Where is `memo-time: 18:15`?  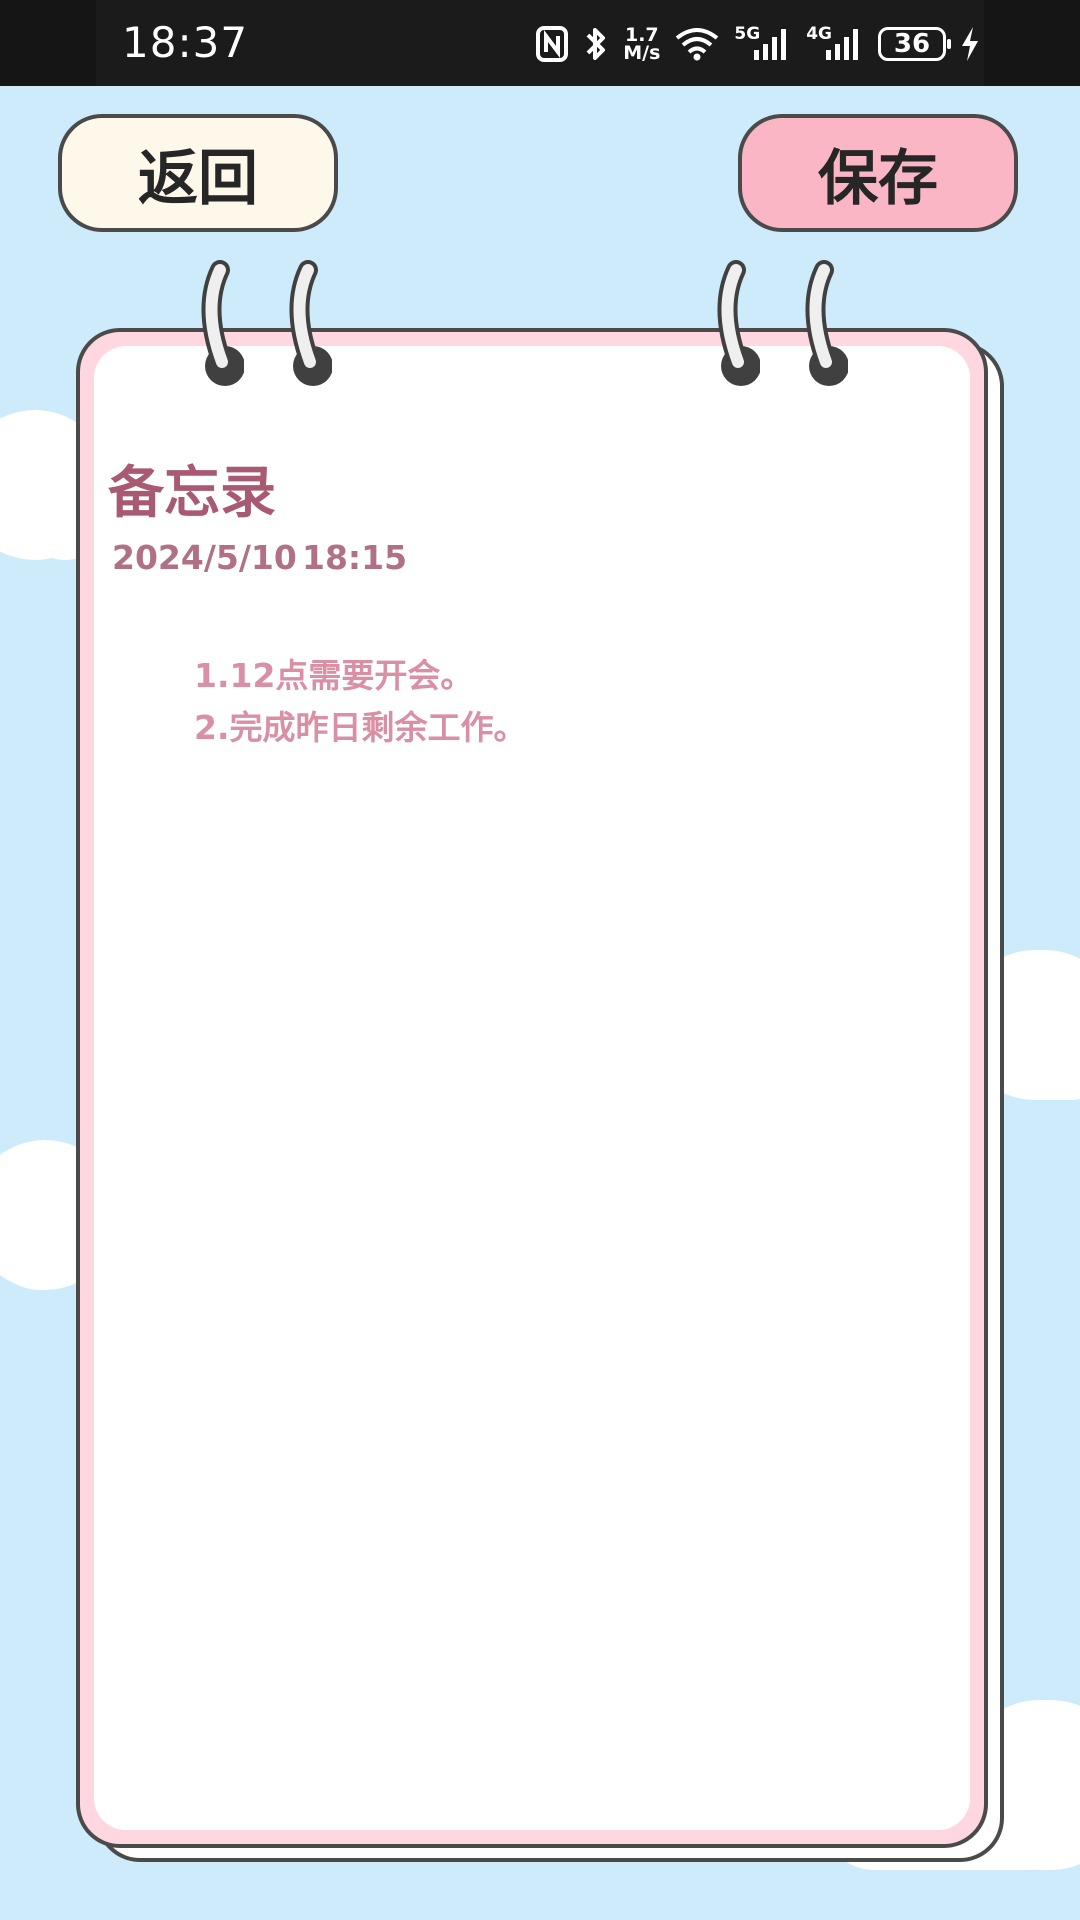 memo-time: 18:15 is located at coordinates (355, 557).